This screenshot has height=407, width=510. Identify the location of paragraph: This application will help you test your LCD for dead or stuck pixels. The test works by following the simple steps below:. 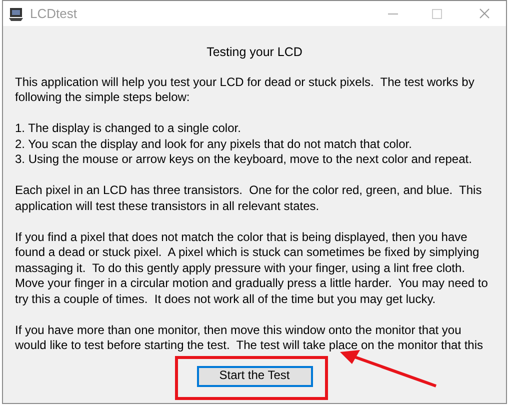
(244, 90).